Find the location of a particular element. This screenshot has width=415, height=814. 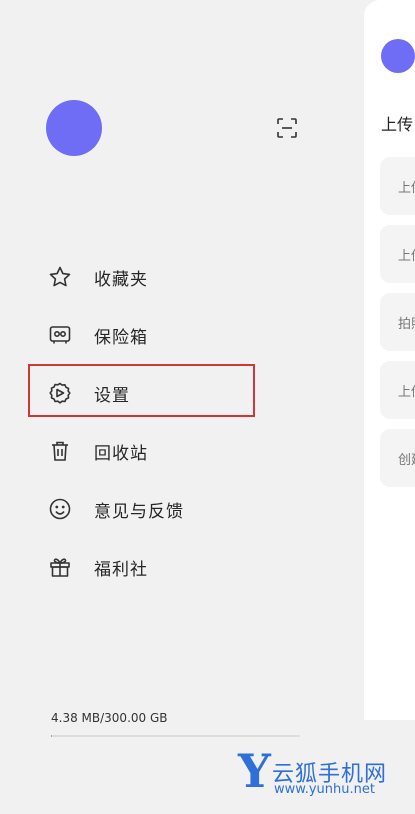

scan-button is located at coordinates (287, 128).